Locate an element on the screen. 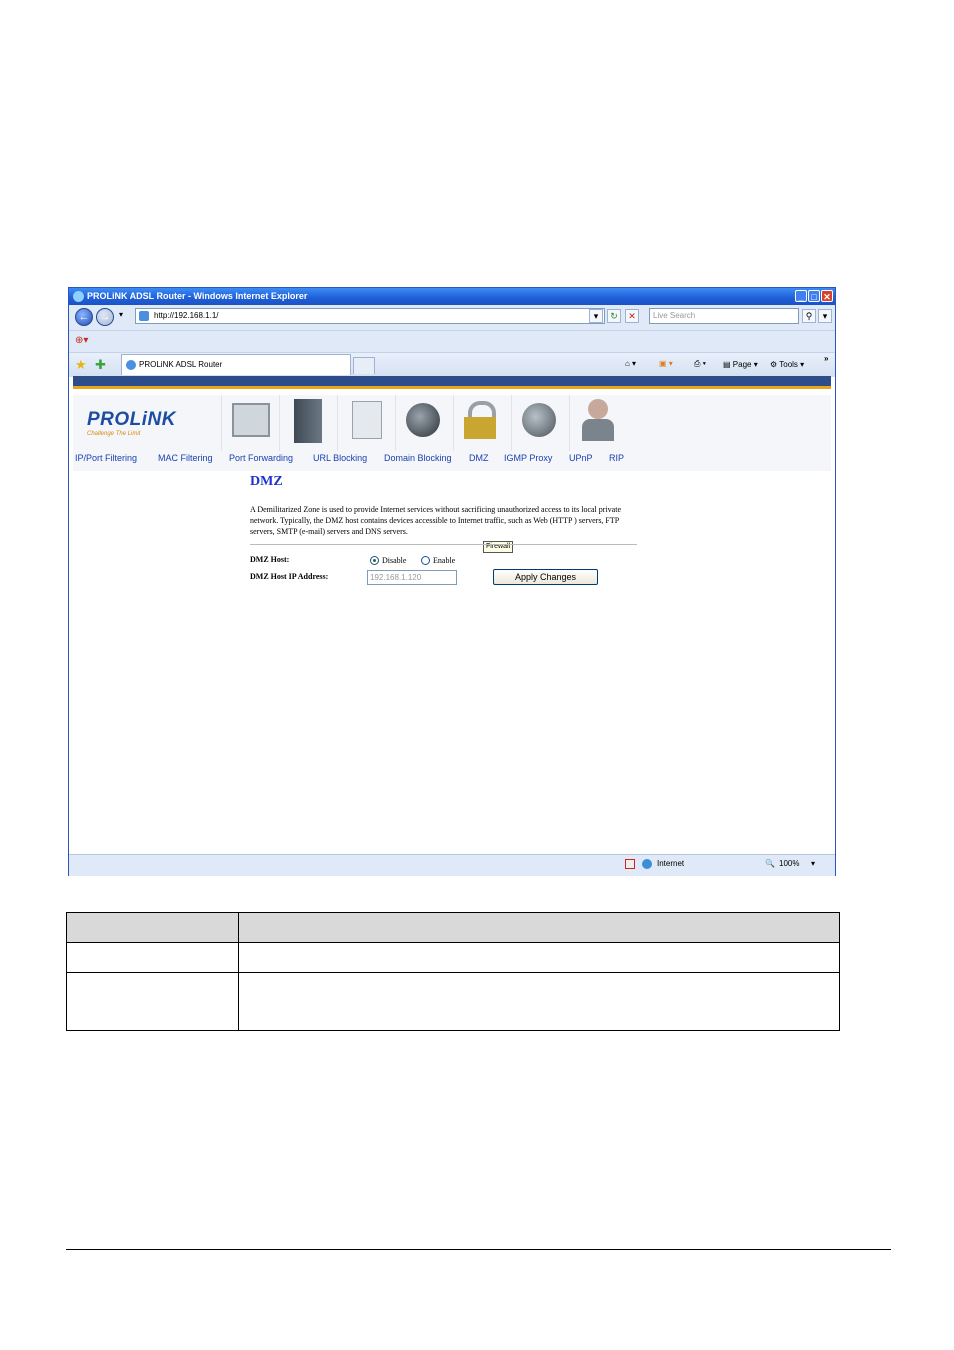  logo-tagline: Challenge The Limit is located at coordinates (114, 434).